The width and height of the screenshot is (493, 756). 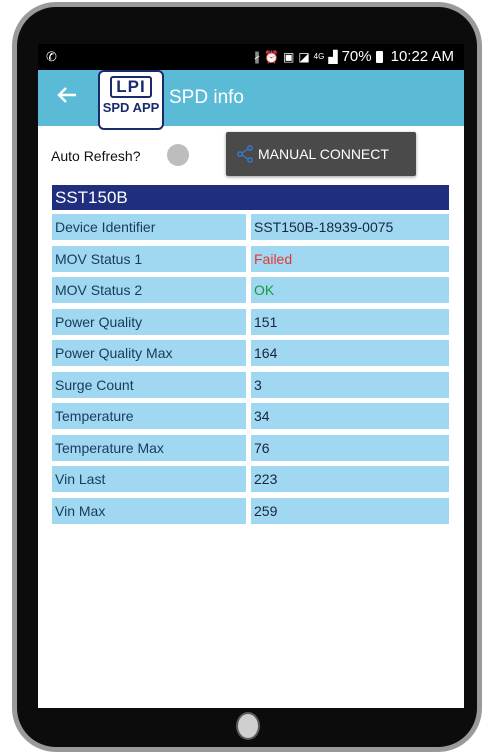 I want to click on row-value: 151, so click(x=350, y=321).